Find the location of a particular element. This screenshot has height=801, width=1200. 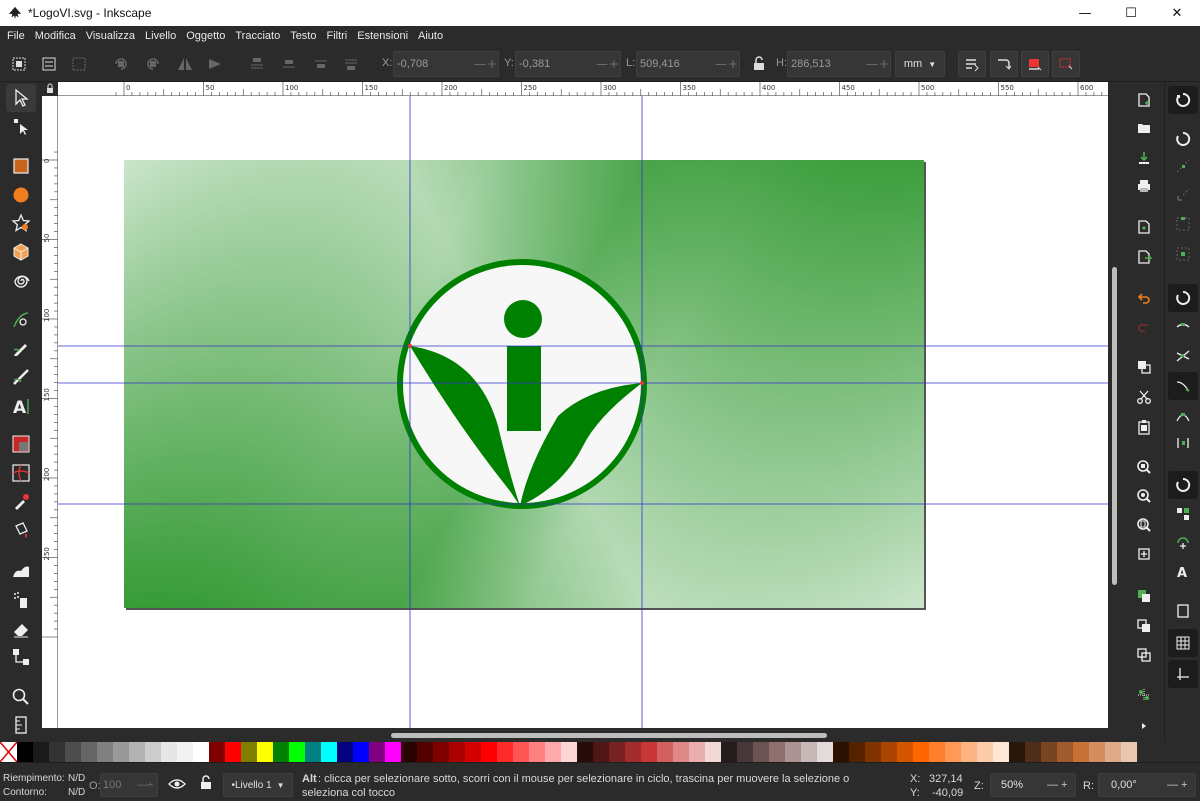

snap-cusp-nodes-button is located at coordinates (1183, 386).